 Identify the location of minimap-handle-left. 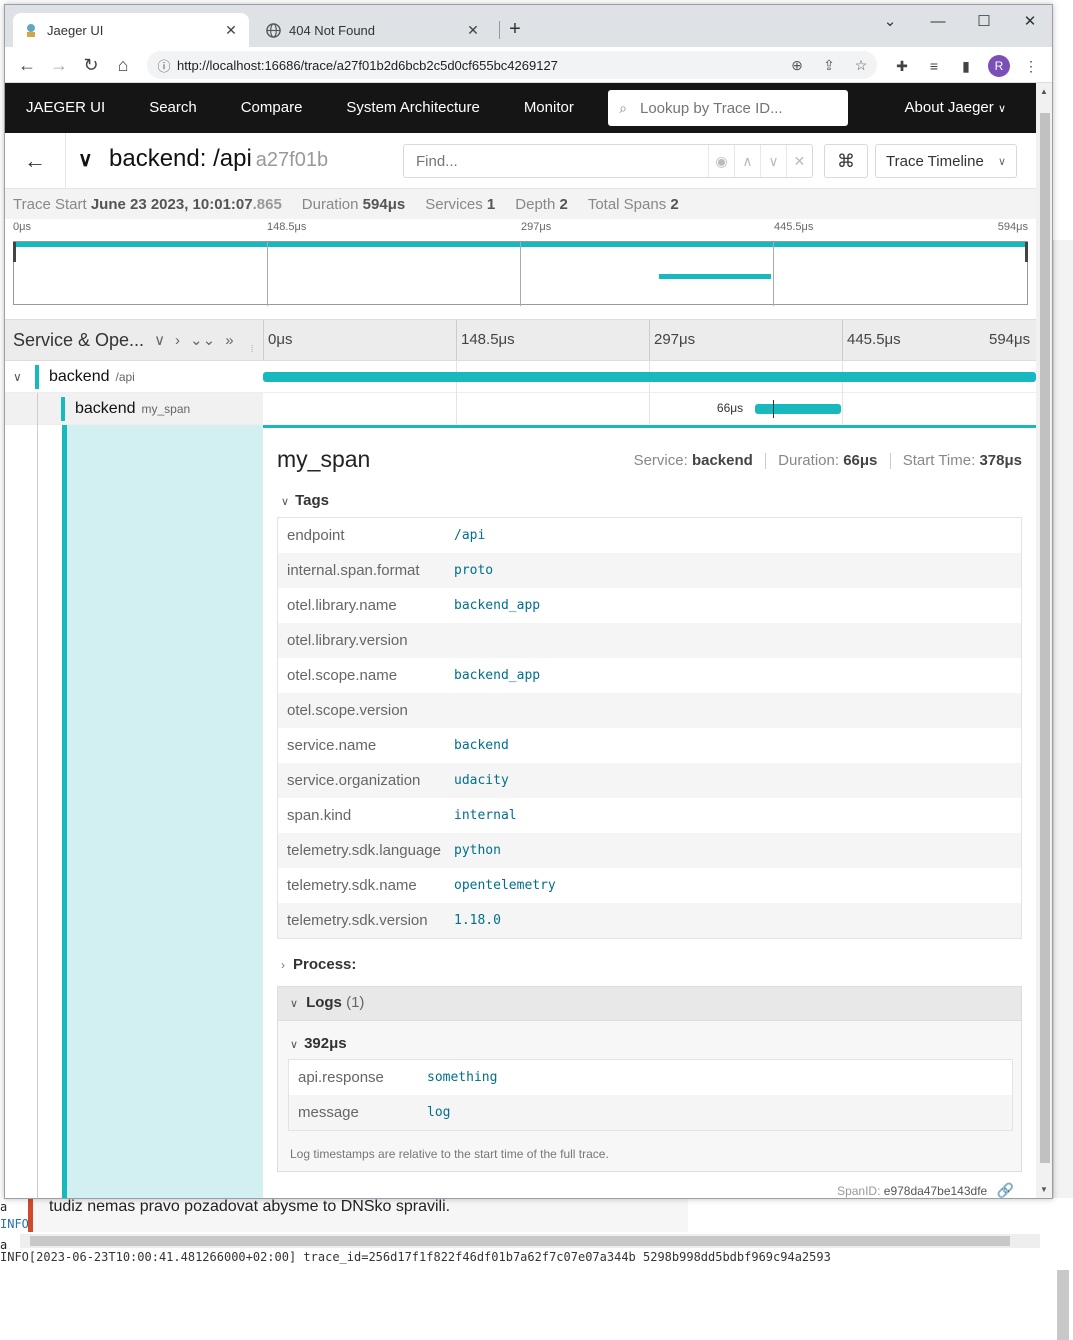
(14, 252).